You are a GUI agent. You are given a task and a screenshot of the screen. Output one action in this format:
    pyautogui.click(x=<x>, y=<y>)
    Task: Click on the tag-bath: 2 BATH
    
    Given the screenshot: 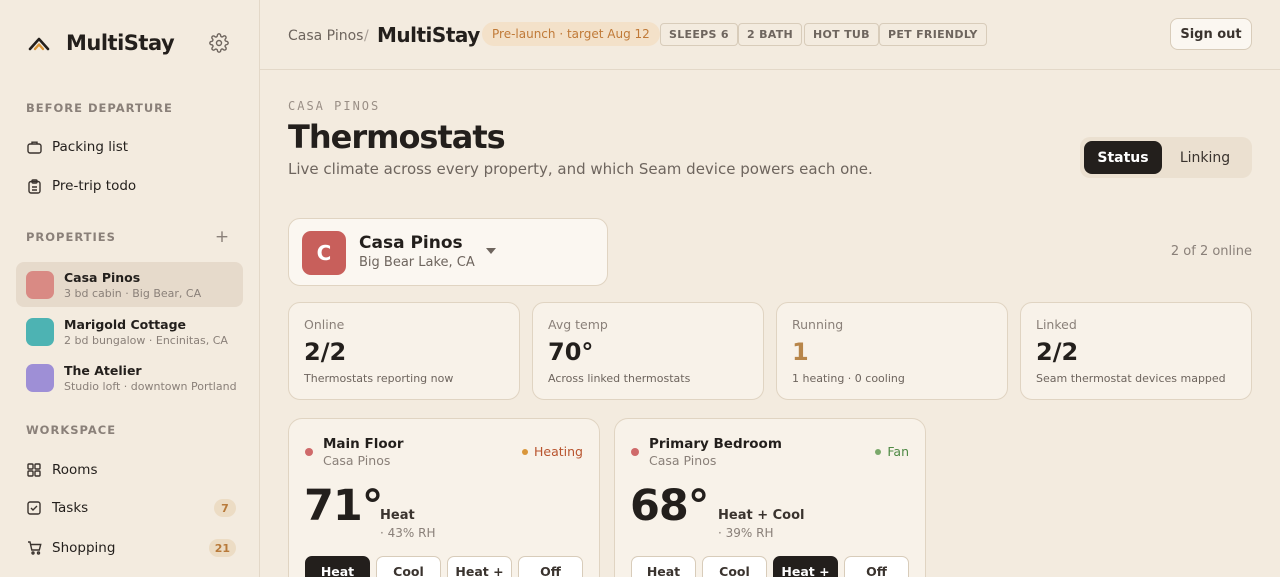 What is the action you would take?
    pyautogui.click(x=770, y=34)
    